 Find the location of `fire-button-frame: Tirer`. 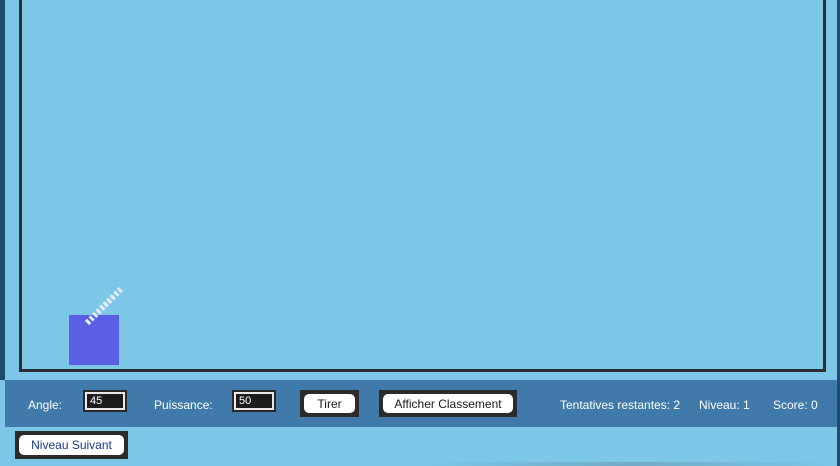

fire-button-frame: Tirer is located at coordinates (329, 403).